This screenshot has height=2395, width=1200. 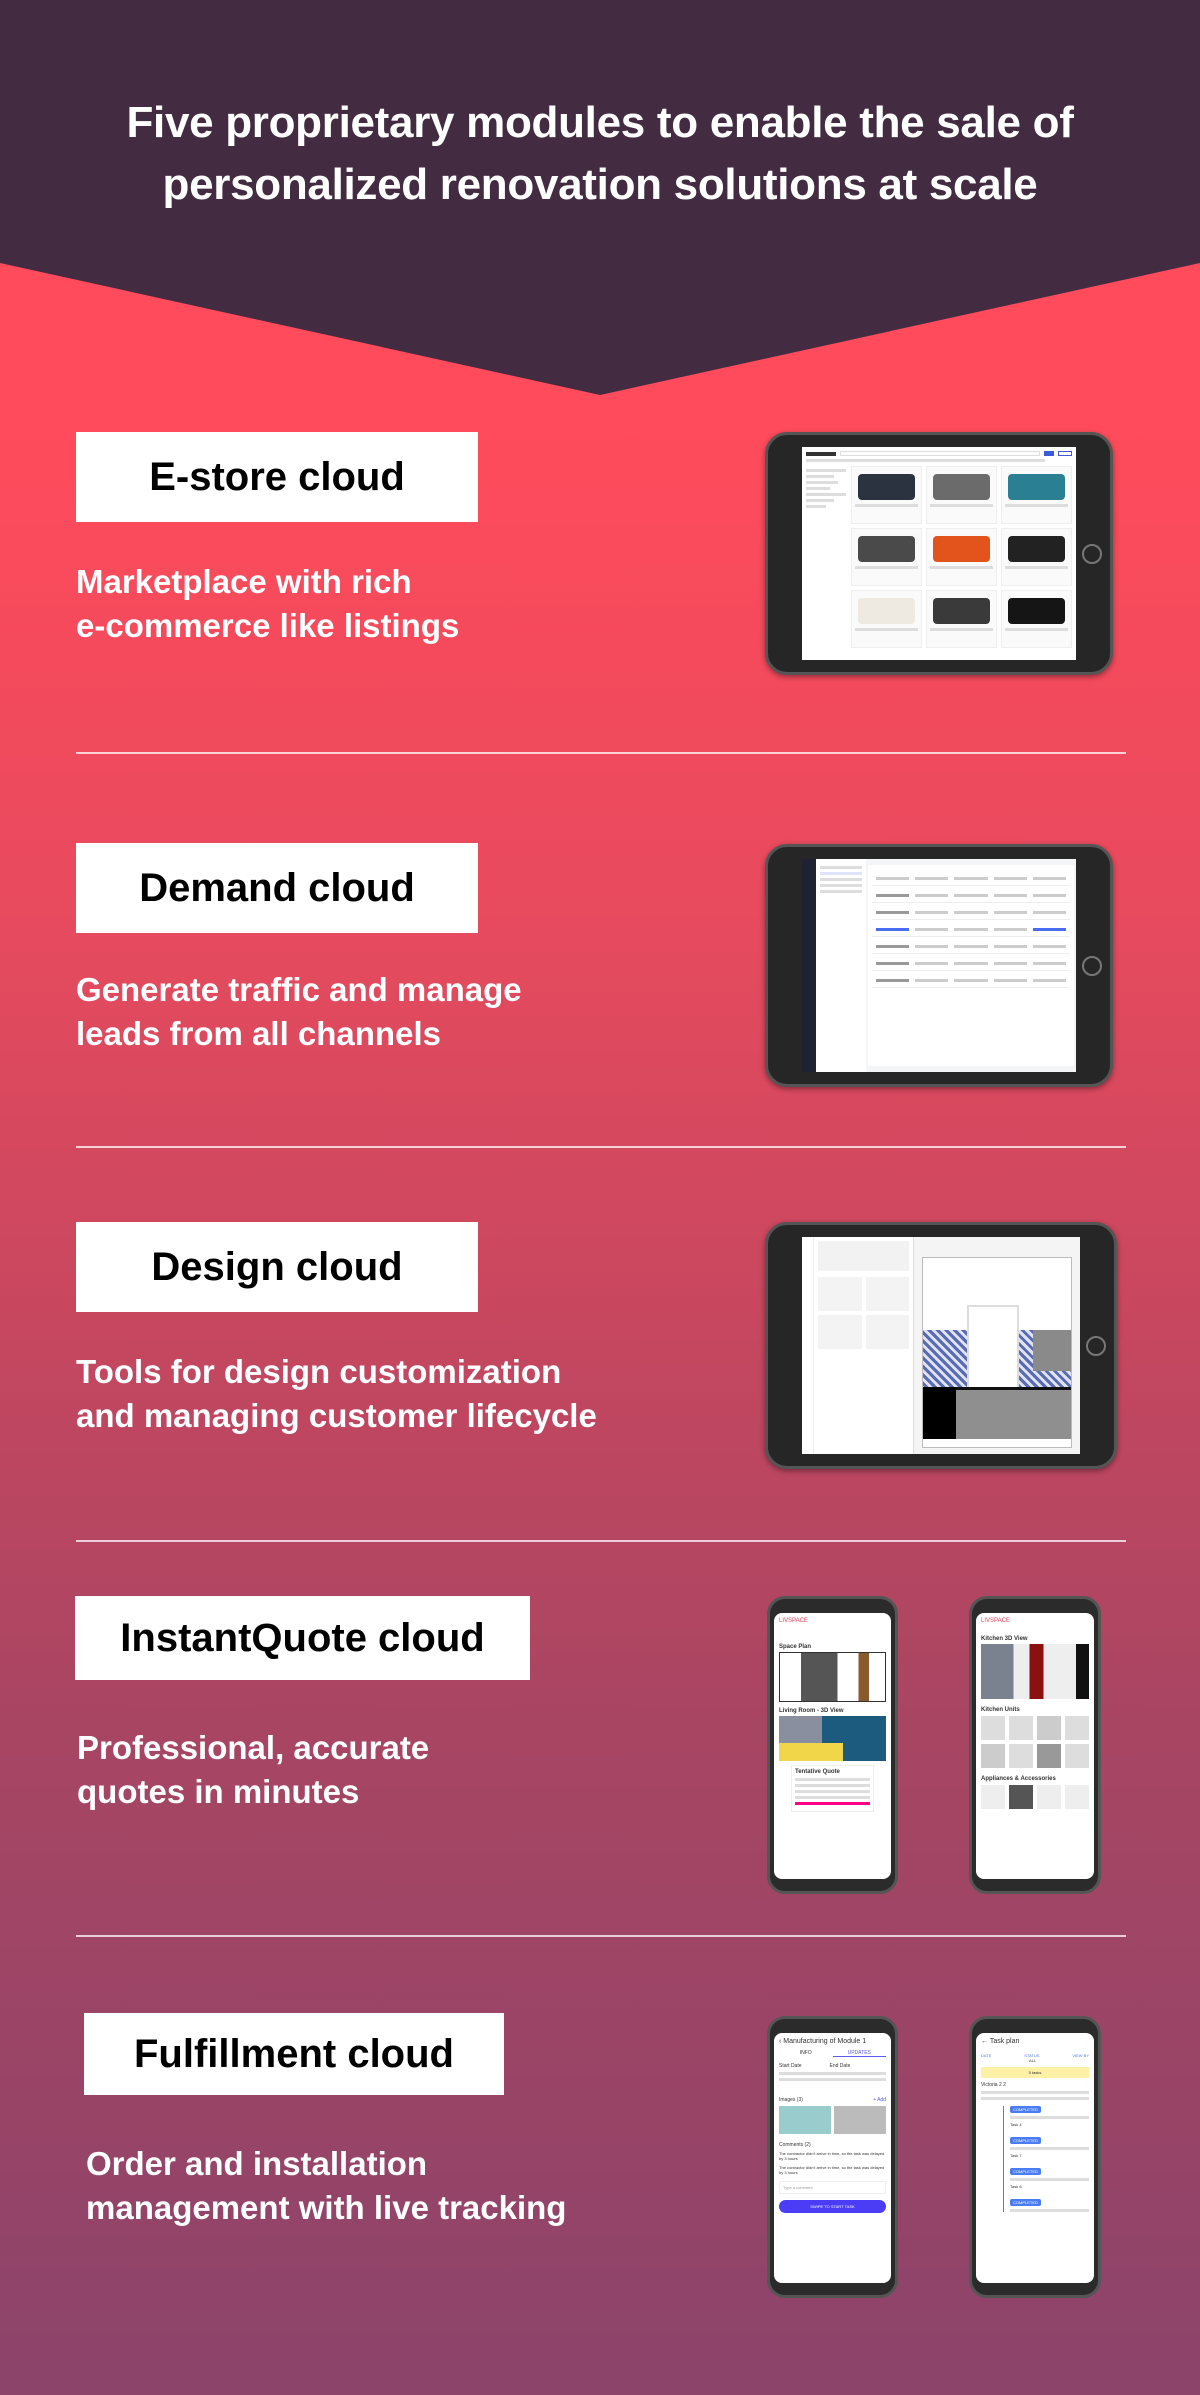 What do you see at coordinates (832, 2187) in the screenshot?
I see `comment-input: Type a comment` at bounding box center [832, 2187].